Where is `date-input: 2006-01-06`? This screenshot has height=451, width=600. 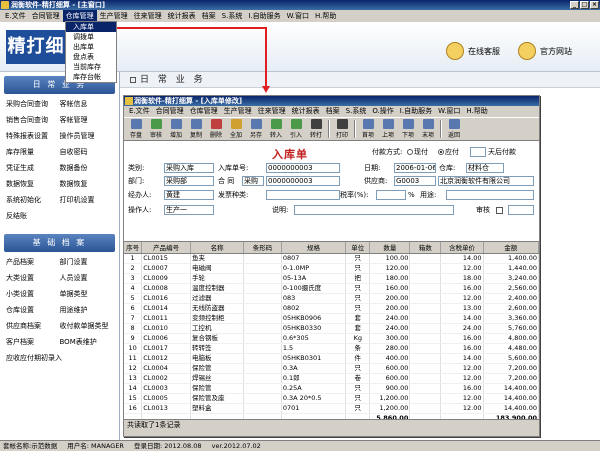
date-input: 2006-01-06 is located at coordinates (415, 168).